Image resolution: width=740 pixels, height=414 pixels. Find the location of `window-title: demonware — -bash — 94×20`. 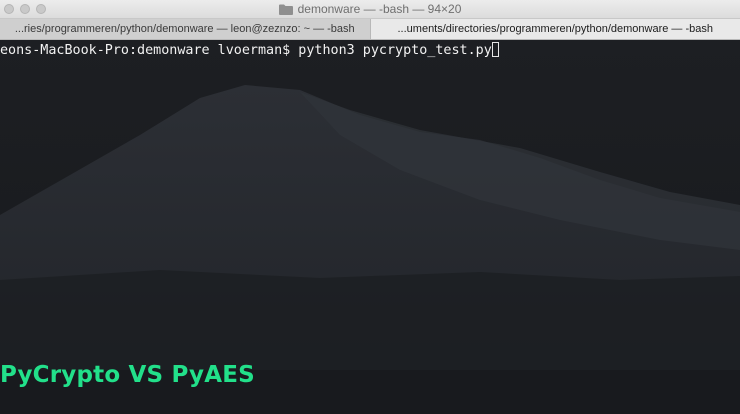

window-title: demonware — -bash — 94×20 is located at coordinates (379, 9).